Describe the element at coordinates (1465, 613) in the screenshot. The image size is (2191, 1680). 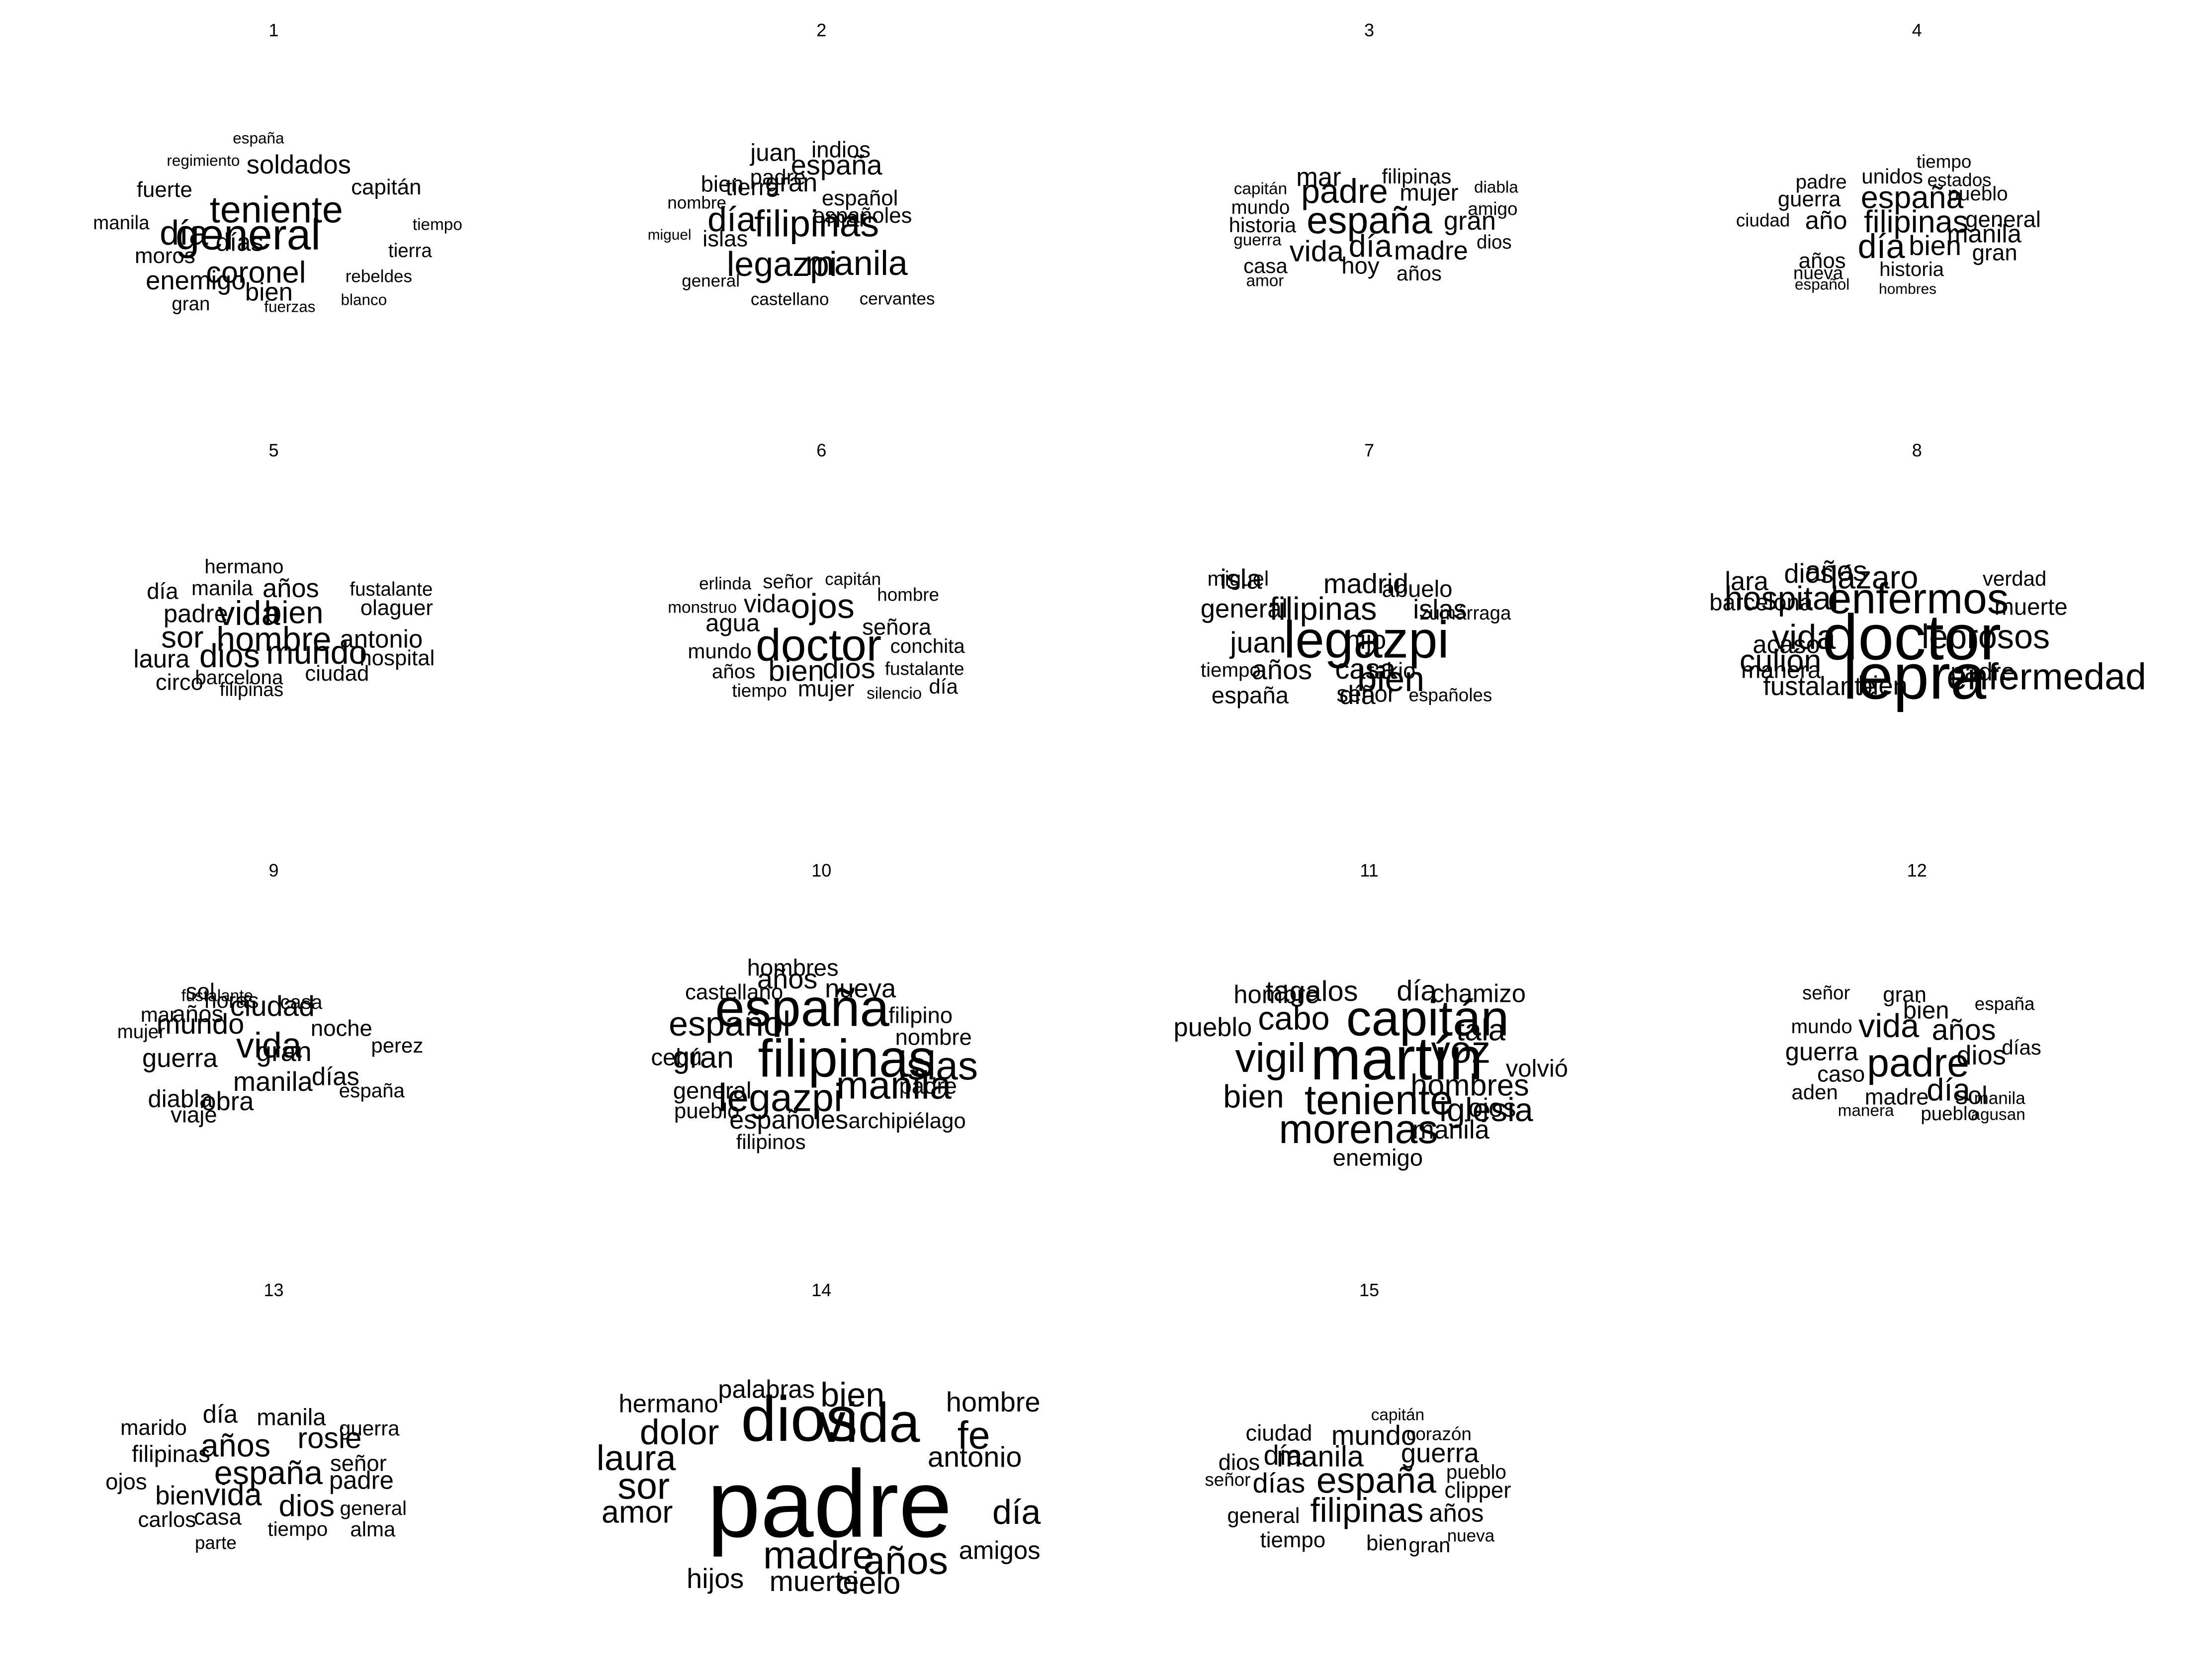
I see `cloud-word: zumárraga` at that location.